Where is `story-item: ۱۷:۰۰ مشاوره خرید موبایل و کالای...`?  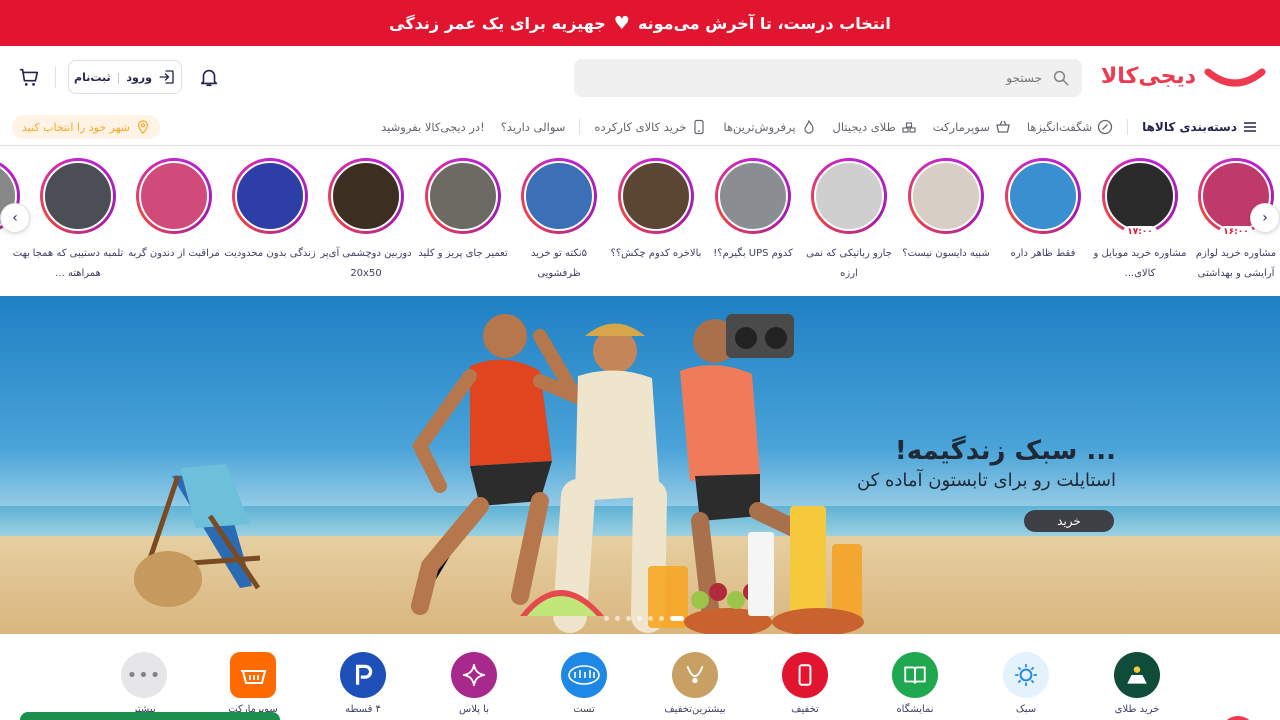 story-item: ۱۷:۰۰ مشاوره خرید موبایل و کالای... is located at coordinates (1140, 221).